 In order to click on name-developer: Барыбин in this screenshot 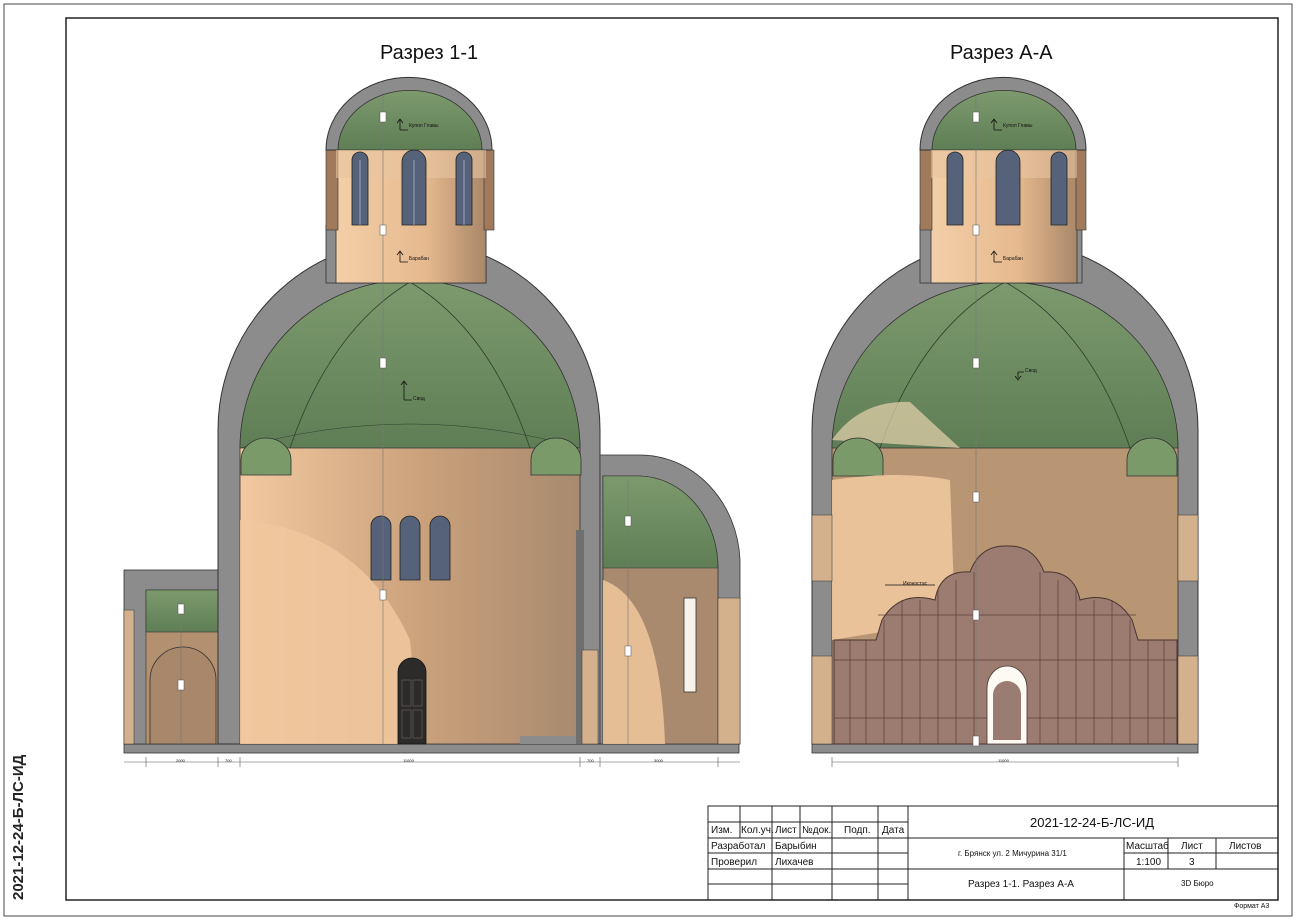, I will do `click(796, 846)`.